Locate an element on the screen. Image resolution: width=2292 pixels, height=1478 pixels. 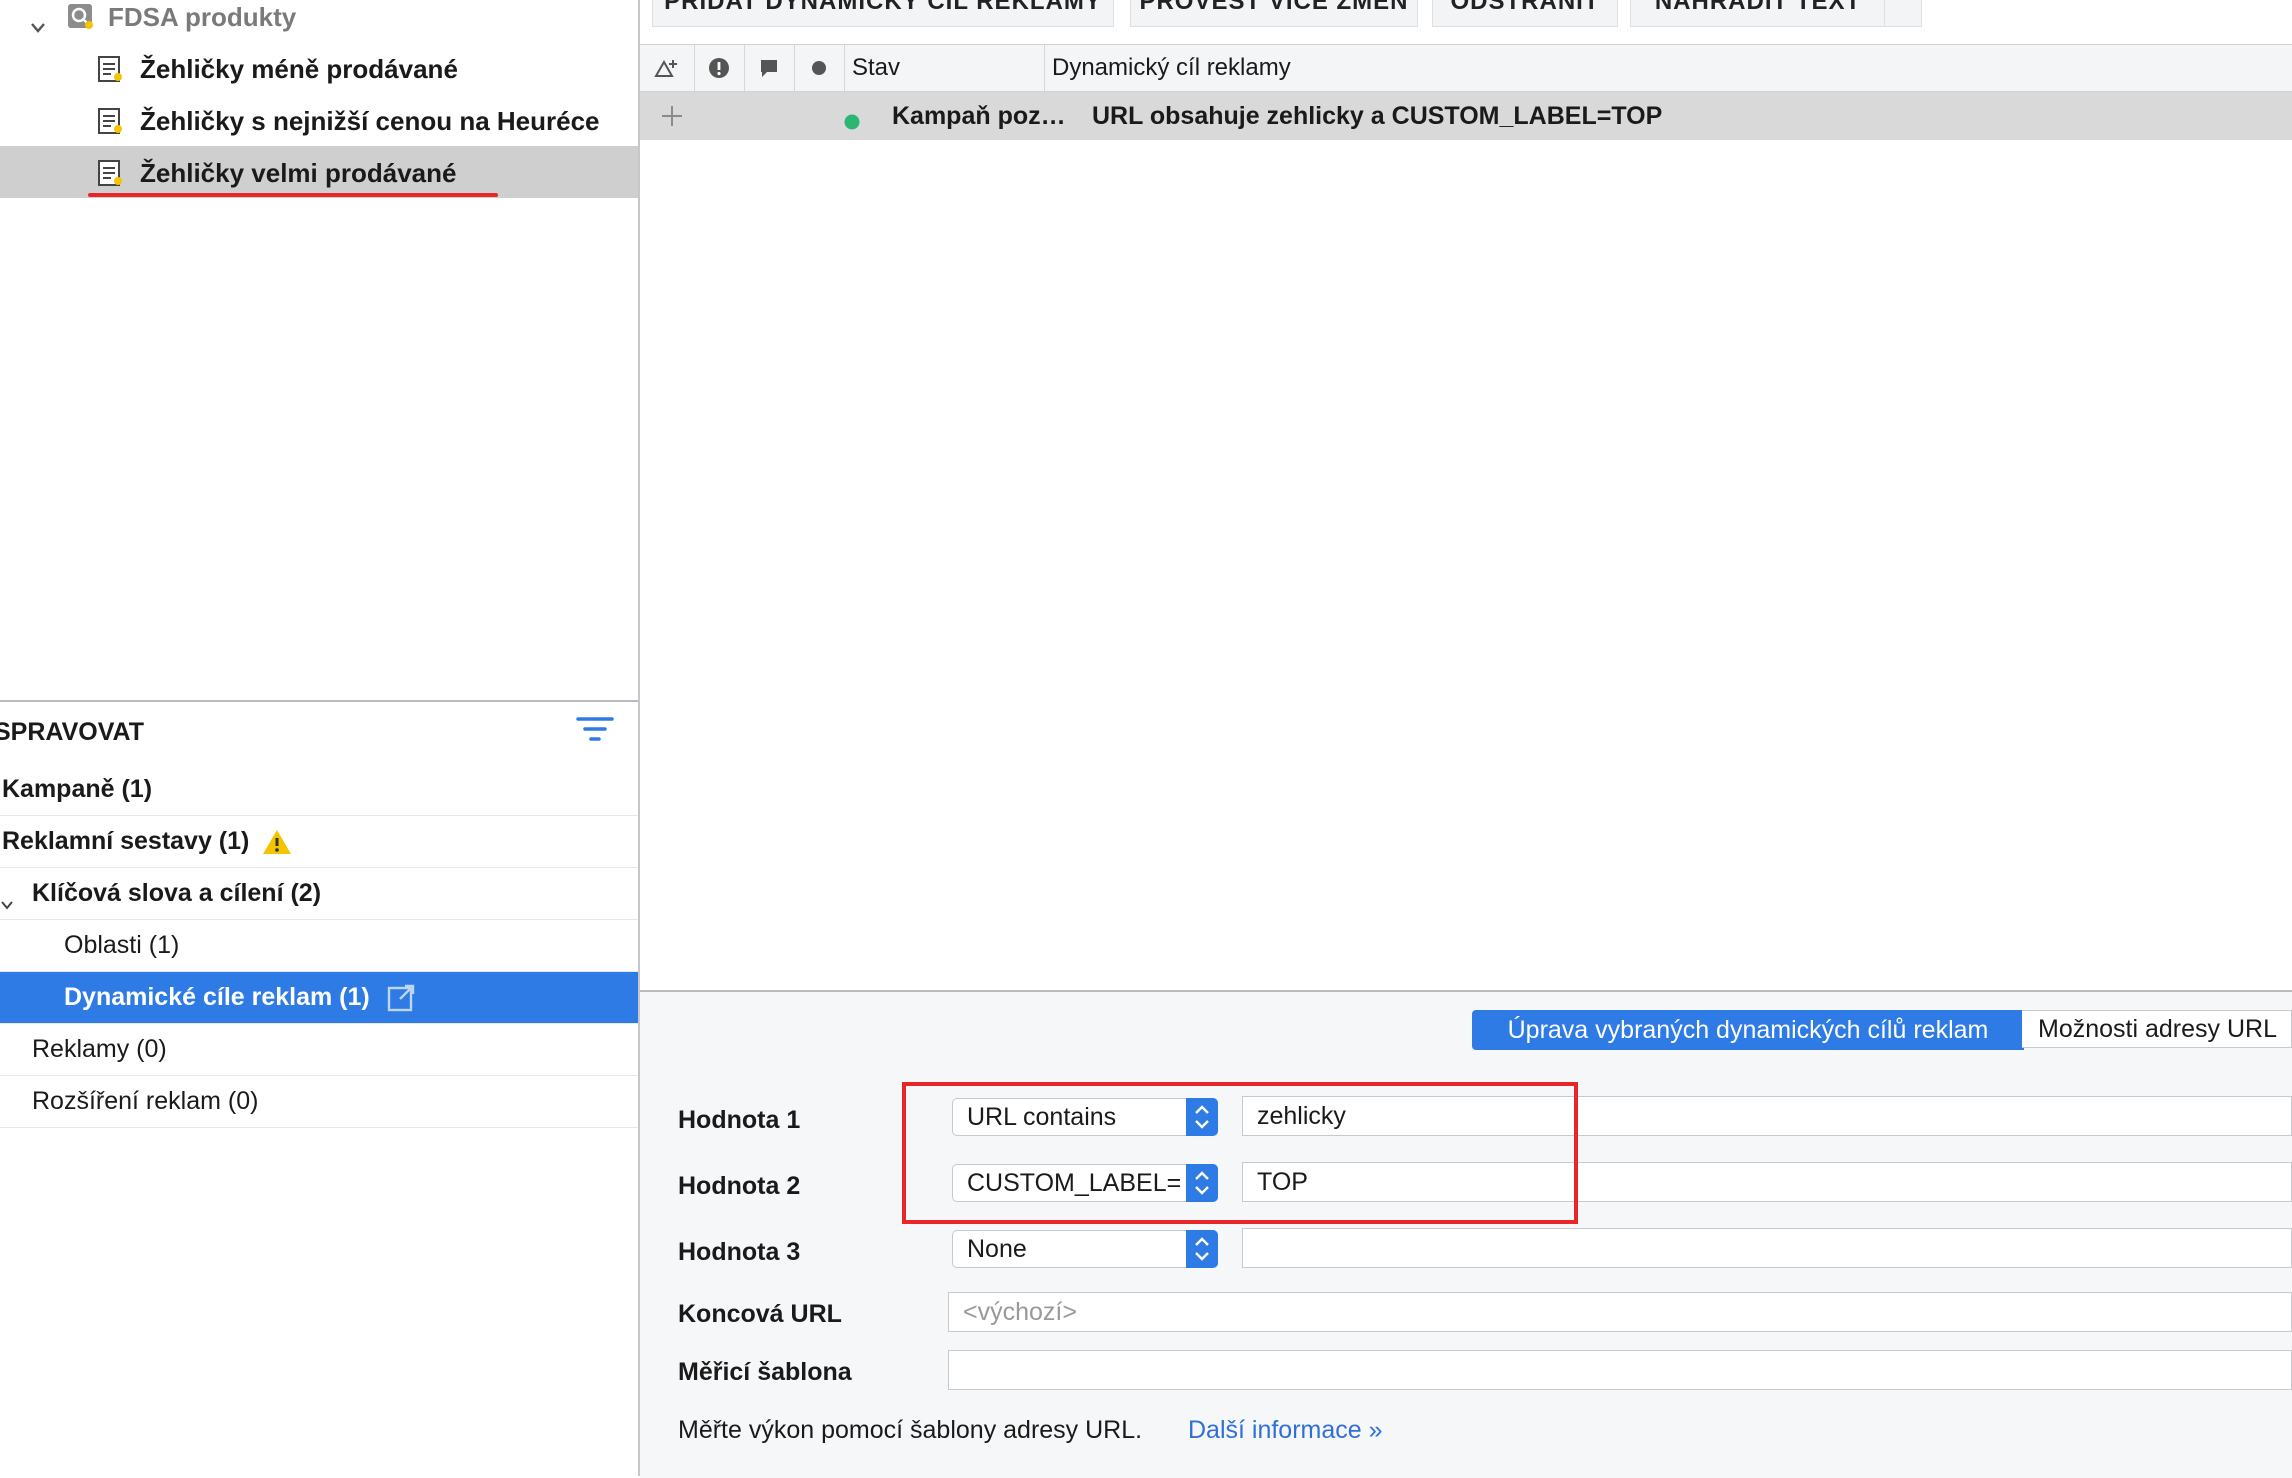
value3-select: None is located at coordinates (1085, 1249).